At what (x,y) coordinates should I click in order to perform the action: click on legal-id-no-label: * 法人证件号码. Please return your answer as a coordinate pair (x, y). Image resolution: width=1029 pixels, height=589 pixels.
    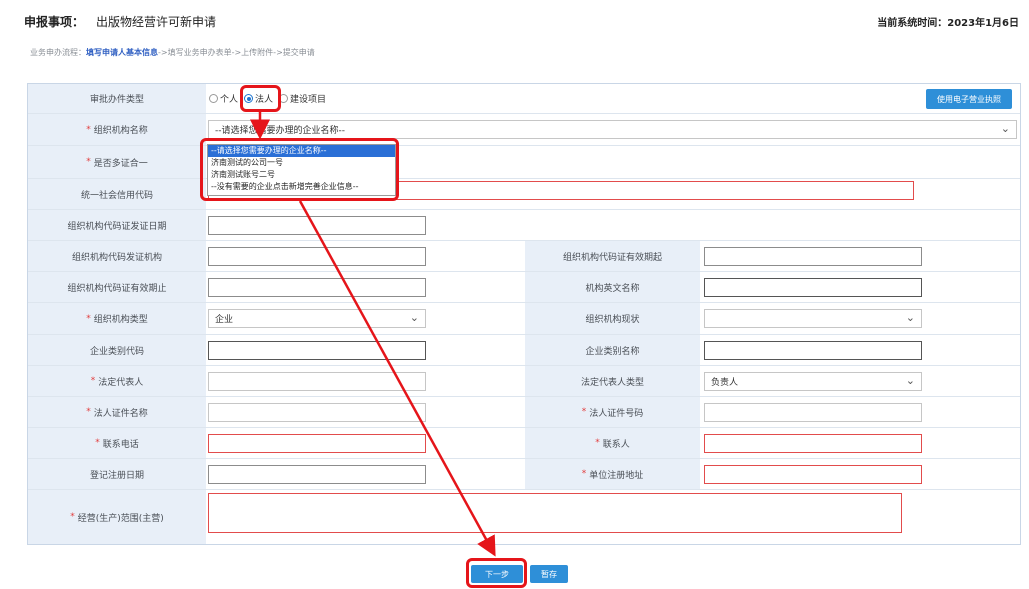
    Looking at the image, I should click on (612, 412).